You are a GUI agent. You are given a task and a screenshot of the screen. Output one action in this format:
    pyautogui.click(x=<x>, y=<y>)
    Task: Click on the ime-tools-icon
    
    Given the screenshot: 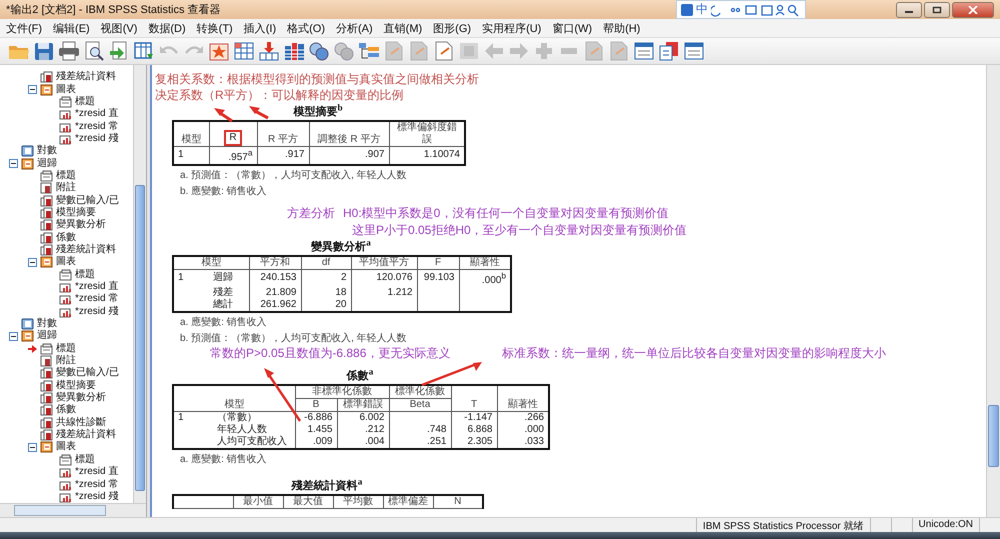 What is the action you would take?
    pyautogui.click(x=756, y=9)
    